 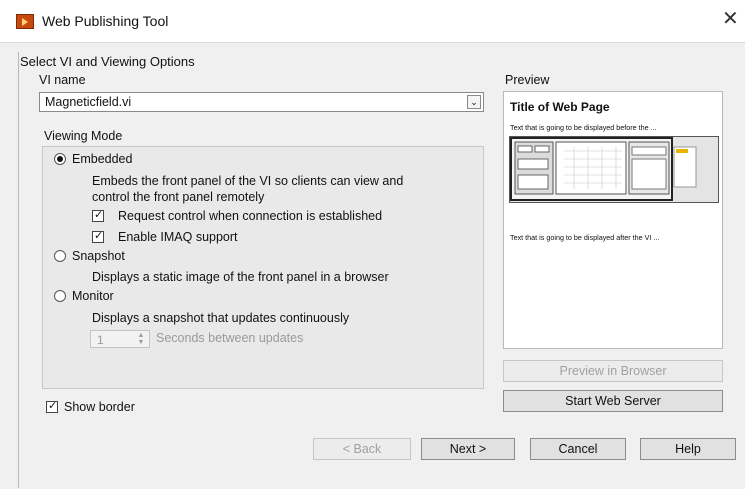 What do you see at coordinates (60, 256) in the screenshot?
I see `radio-snapshot` at bounding box center [60, 256].